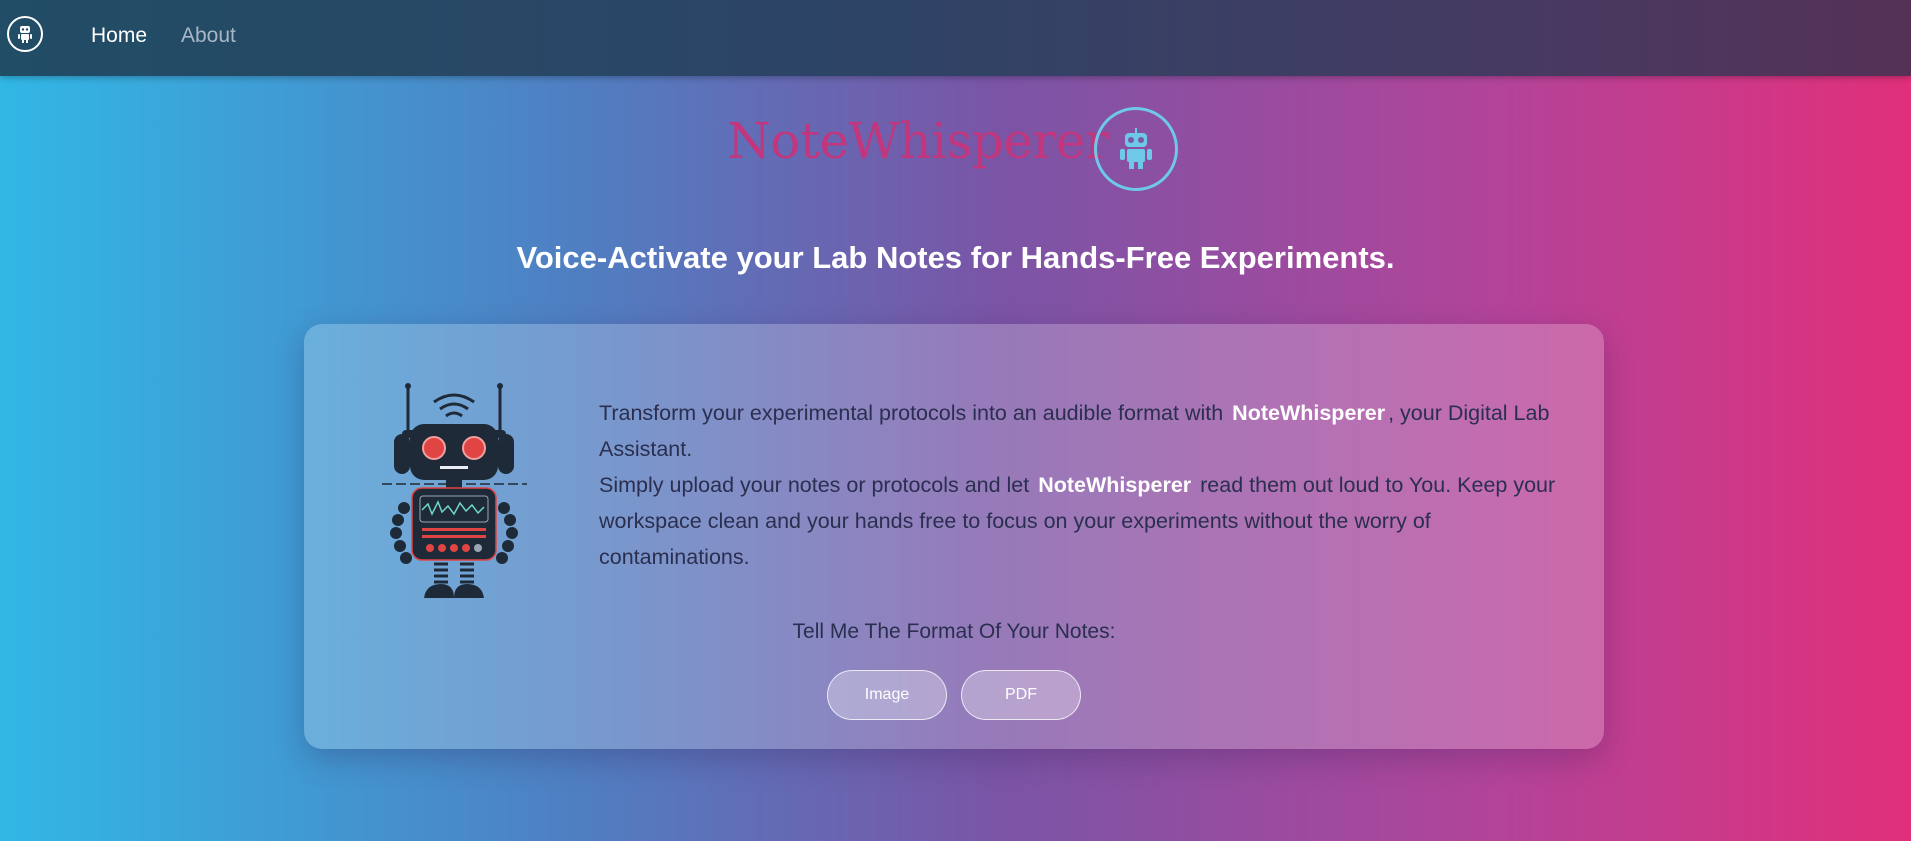  Describe the element at coordinates (119, 36) in the screenshot. I see `nav-home-link: Home` at that location.